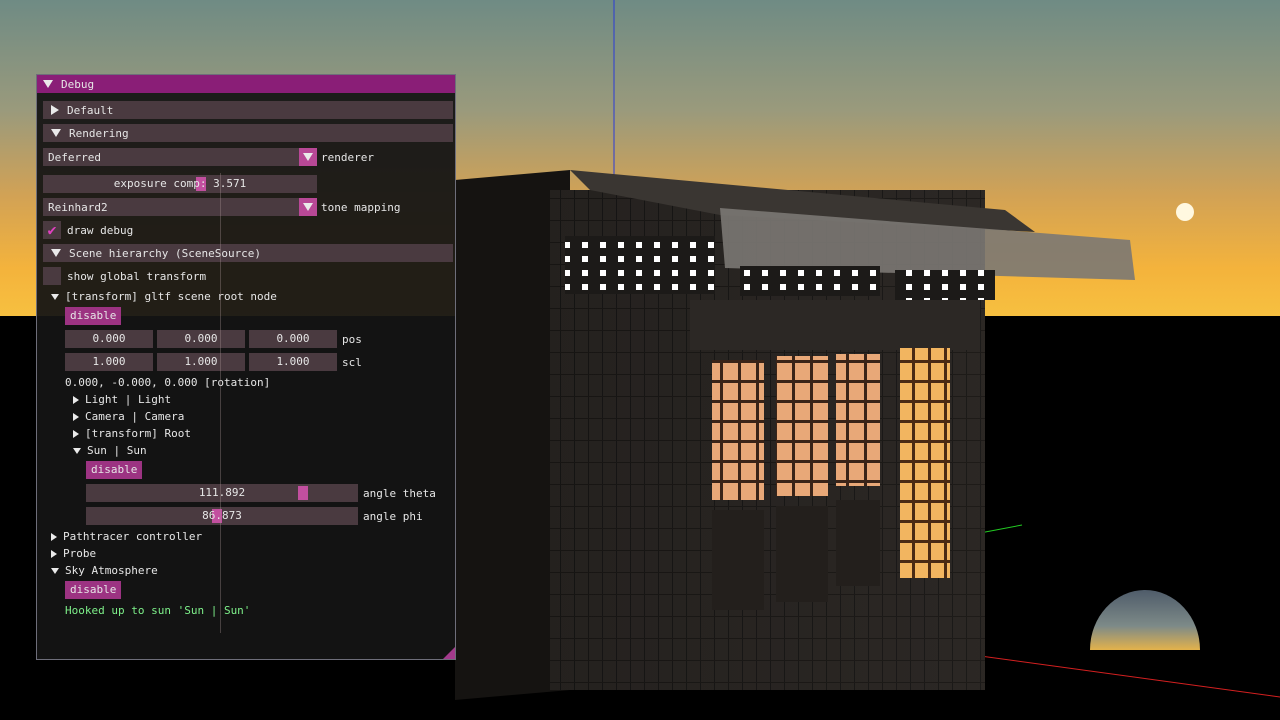 This screenshot has width=1280, height=720. I want to click on tree-node-gltf-root: [transform] gltf scene root node, so click(164, 296).